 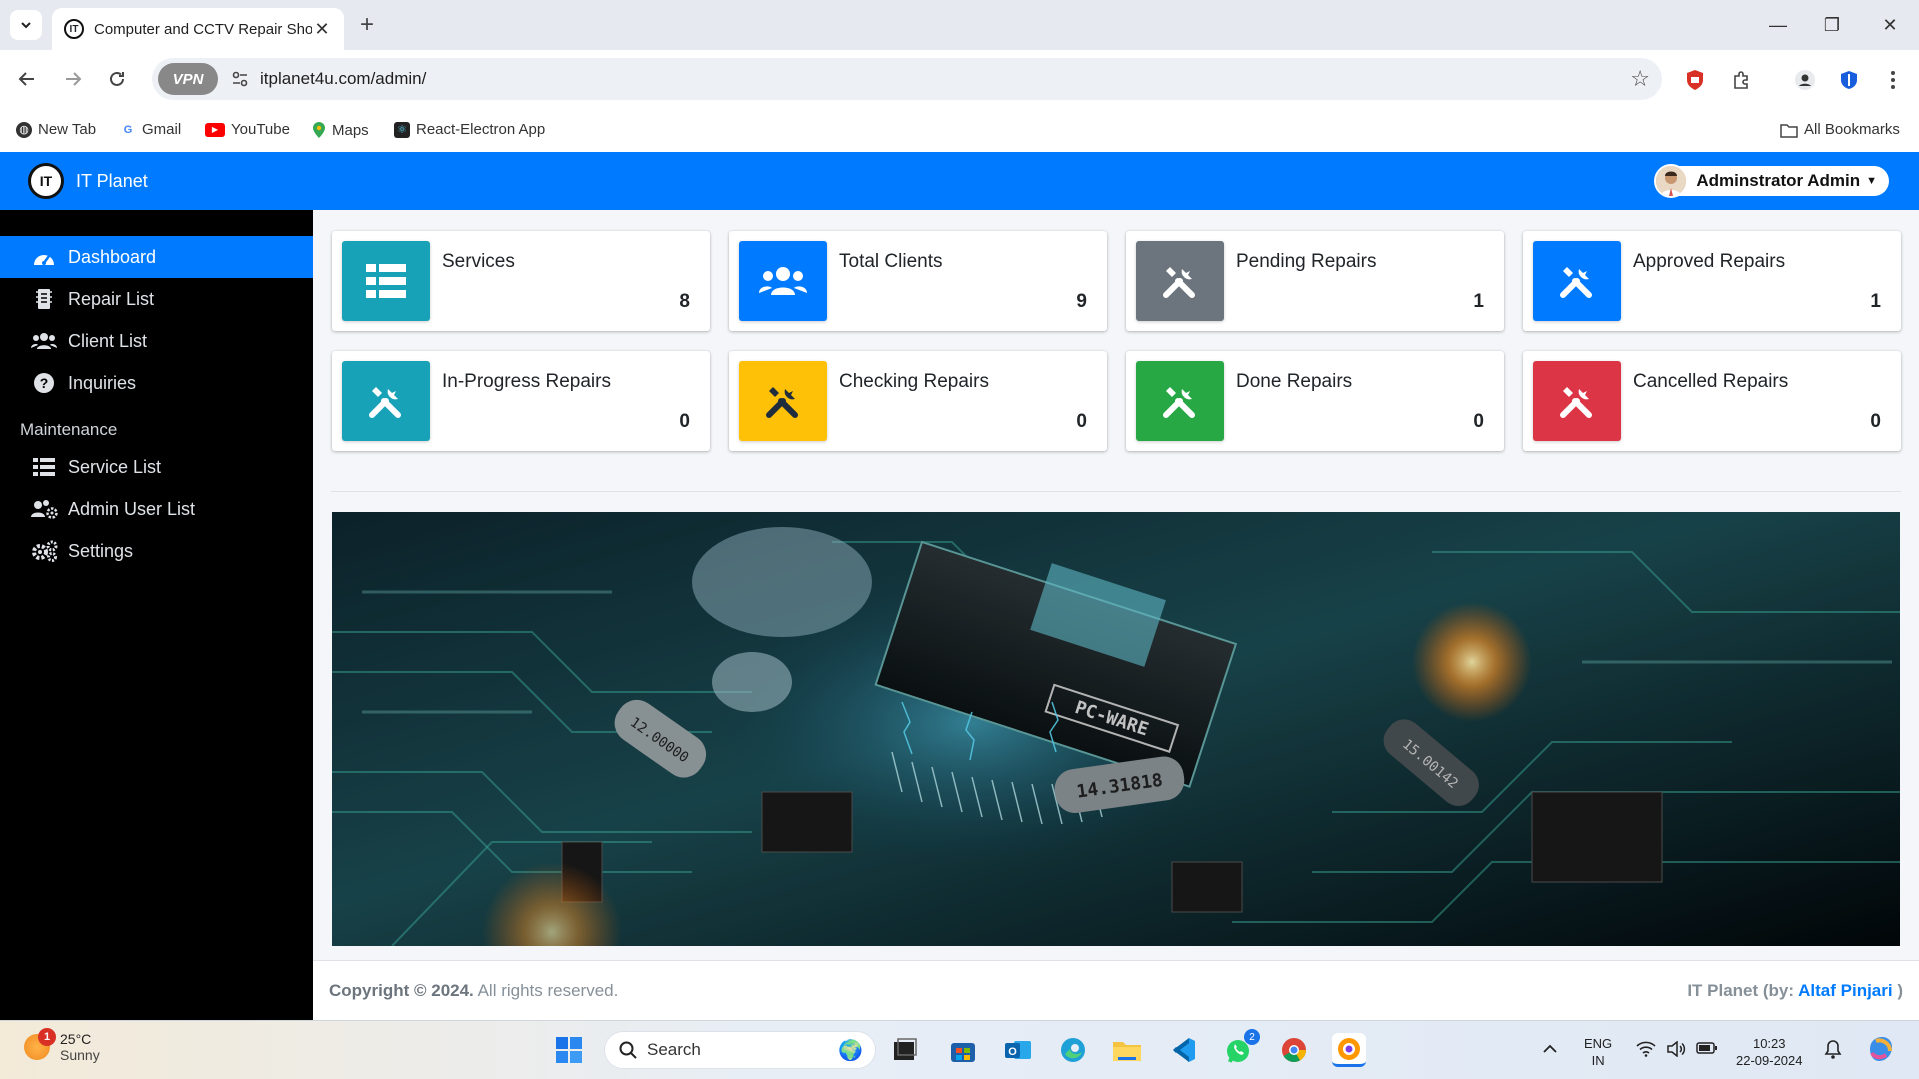 I want to click on close-window-button: ✕, so click(x=1890, y=25).